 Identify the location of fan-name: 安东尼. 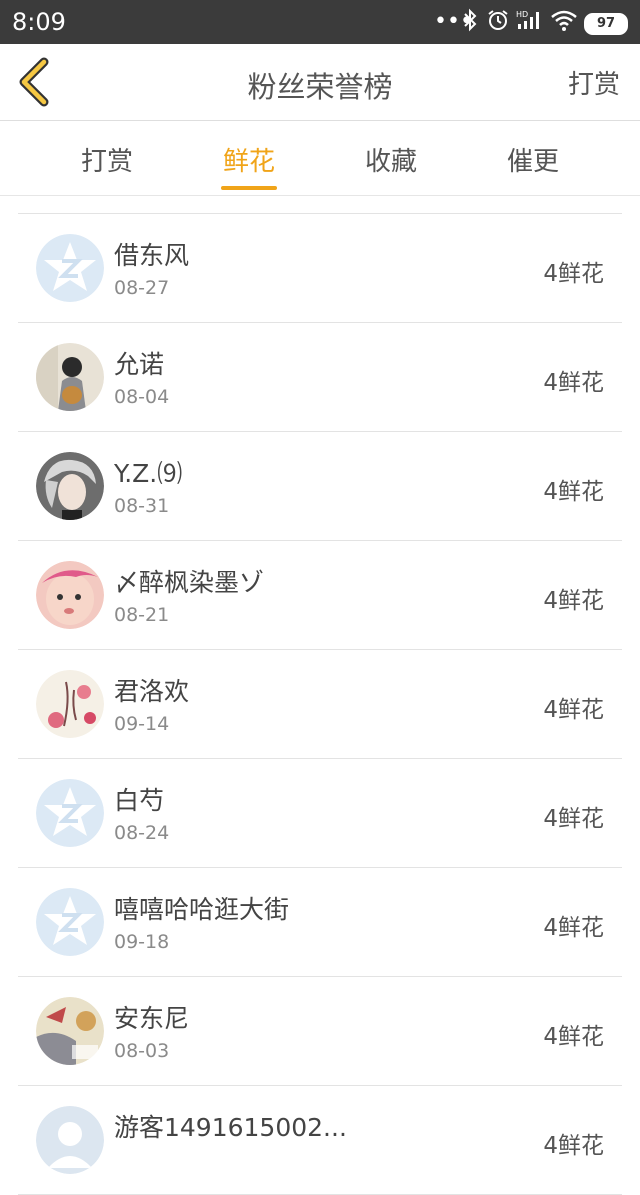
(152, 1018).